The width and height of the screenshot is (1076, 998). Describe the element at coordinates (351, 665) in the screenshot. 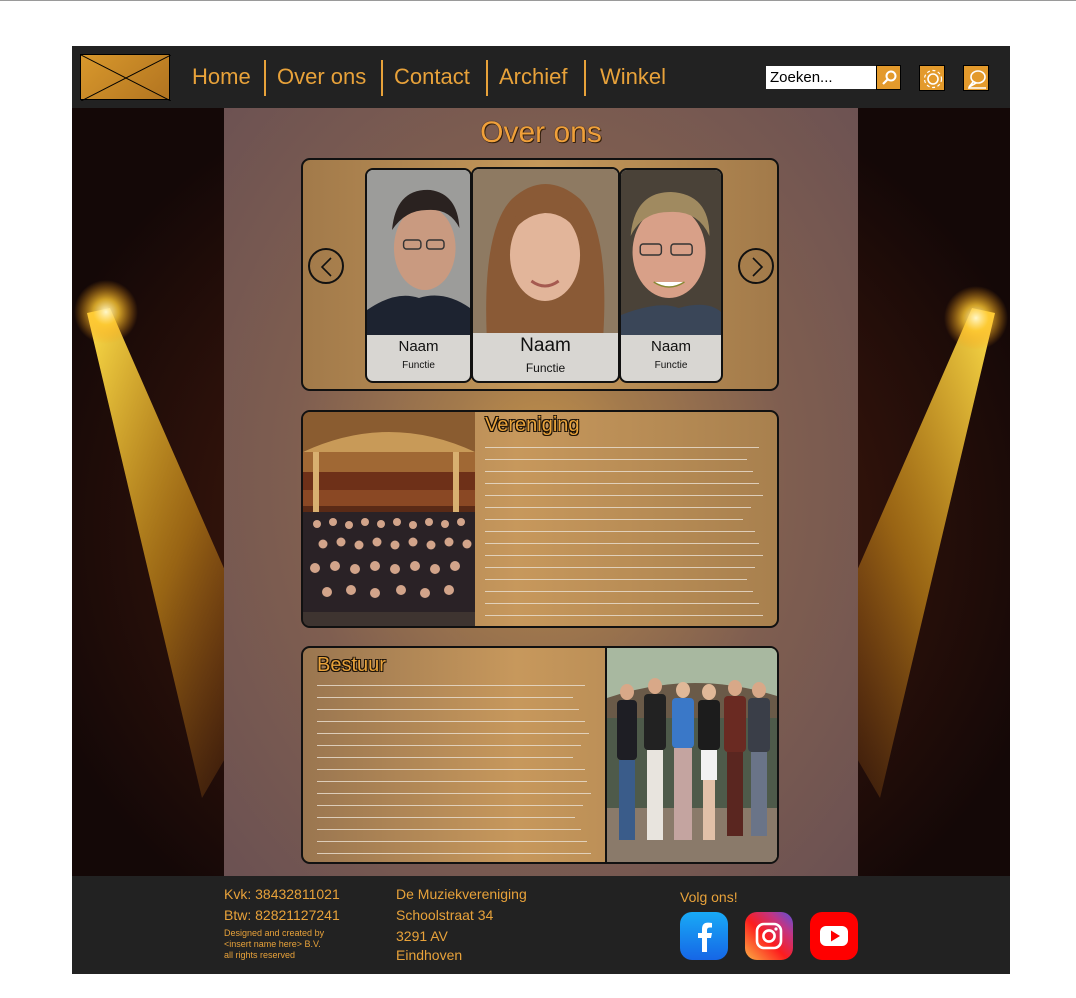

I see `section-title: Bestuur` at that location.